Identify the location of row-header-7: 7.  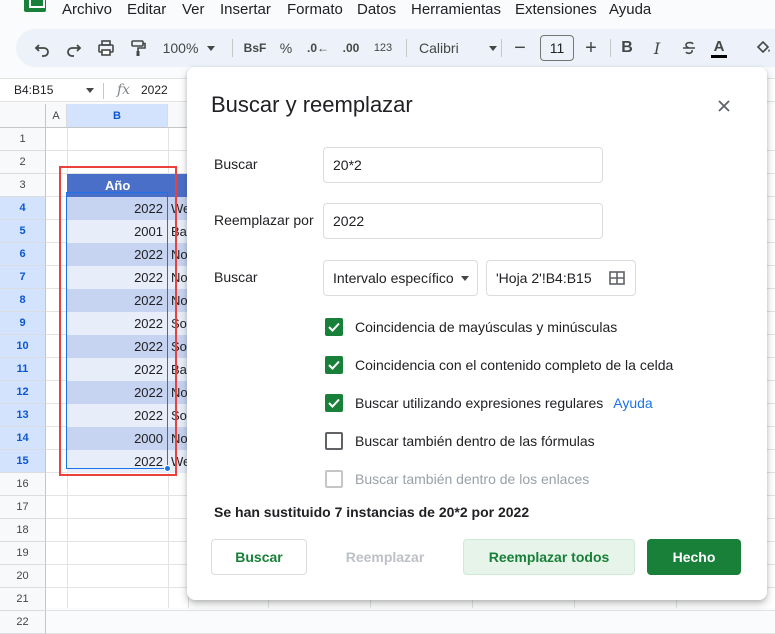
(23, 277).